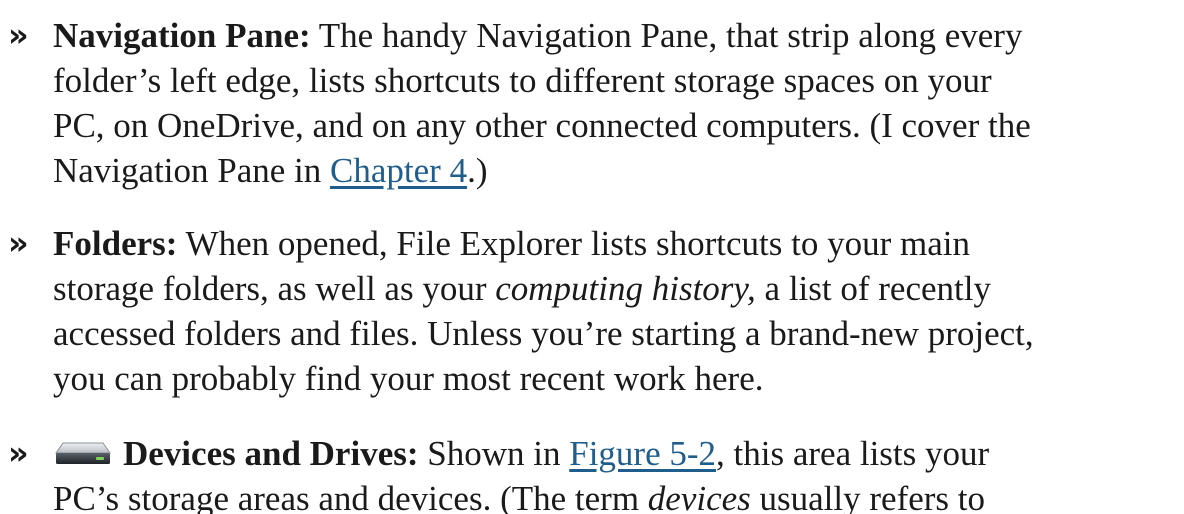 The image size is (1184, 514). I want to click on body-text: a list of recently, so click(873, 288).